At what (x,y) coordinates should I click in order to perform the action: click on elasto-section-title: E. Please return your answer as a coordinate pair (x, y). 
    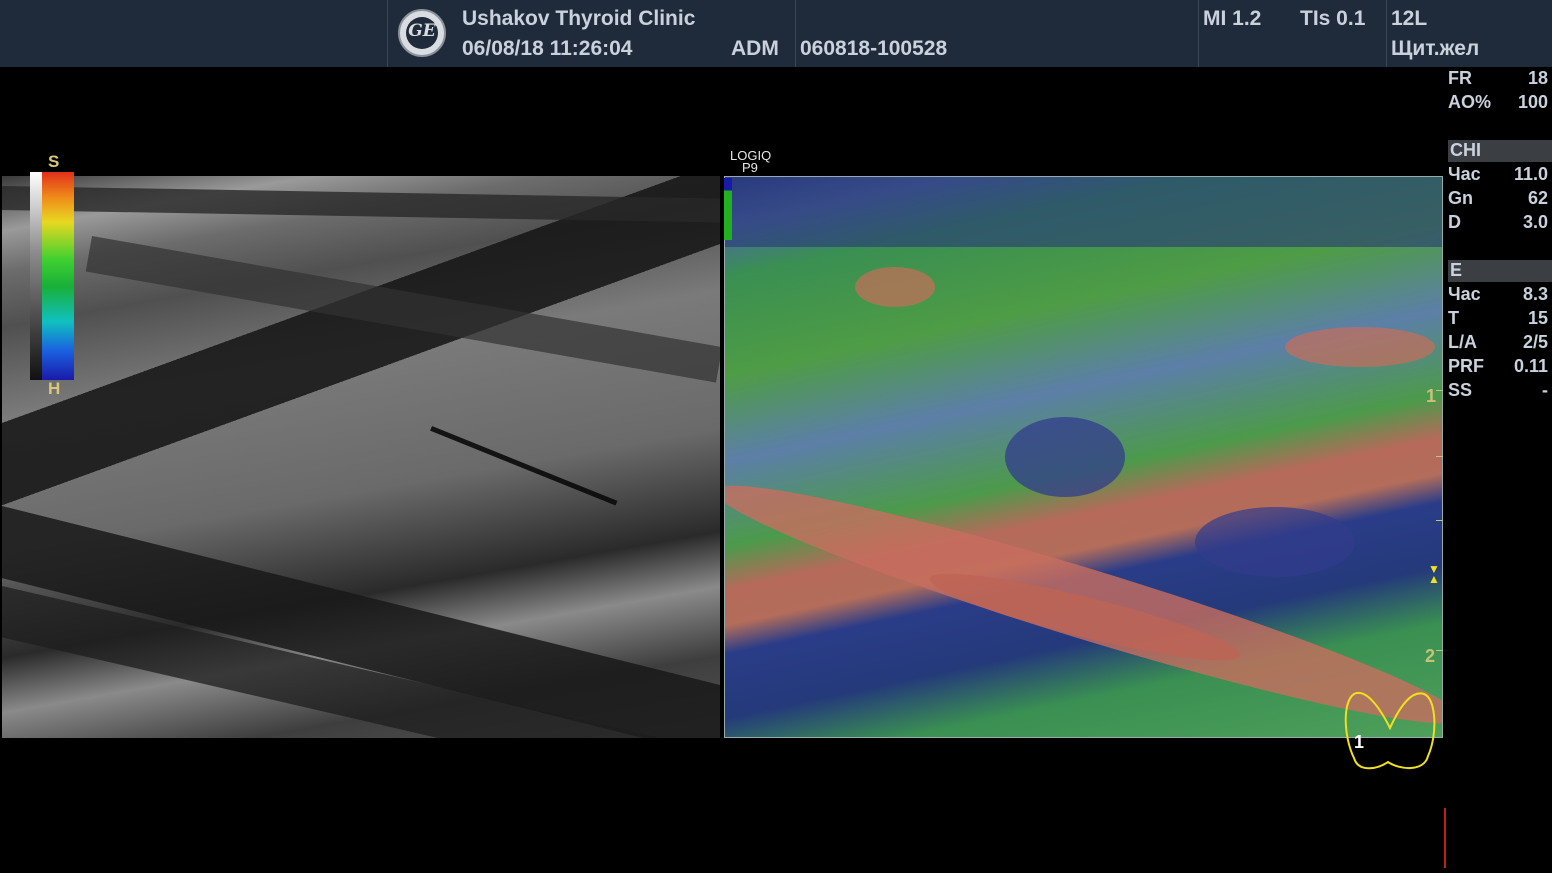
    Looking at the image, I should click on (1500, 271).